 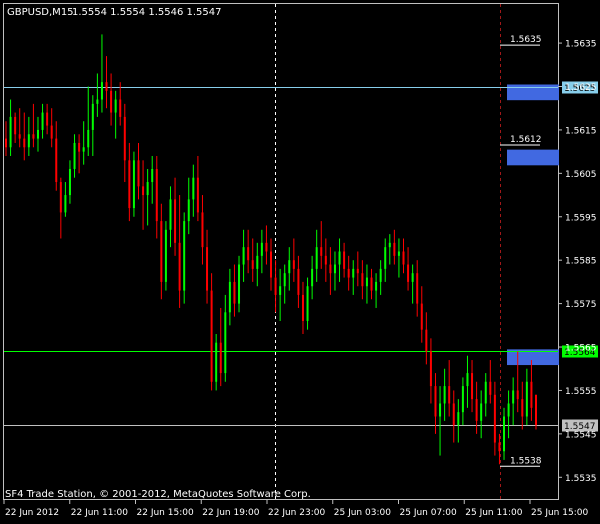 What do you see at coordinates (526, 140) in the screenshot?
I see `price-marker-label: 1.5612` at bounding box center [526, 140].